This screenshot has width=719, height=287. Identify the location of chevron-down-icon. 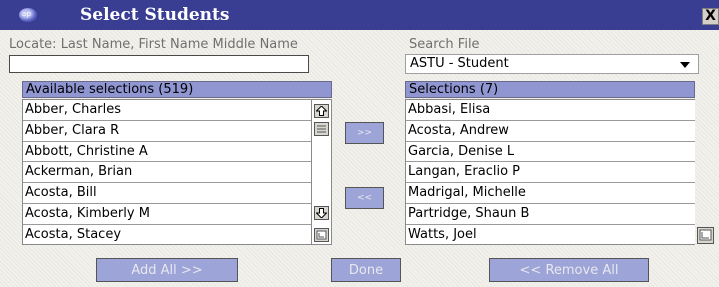
(685, 65).